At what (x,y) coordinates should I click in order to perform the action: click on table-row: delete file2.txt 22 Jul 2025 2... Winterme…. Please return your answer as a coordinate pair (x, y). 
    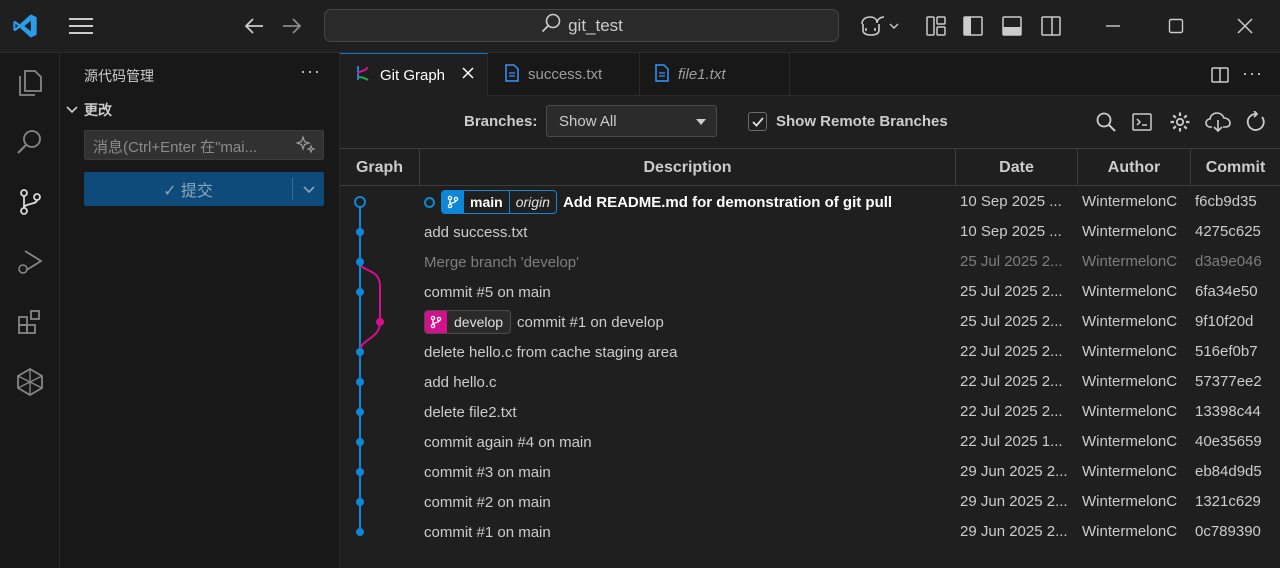
    Looking at the image, I should click on (810, 412).